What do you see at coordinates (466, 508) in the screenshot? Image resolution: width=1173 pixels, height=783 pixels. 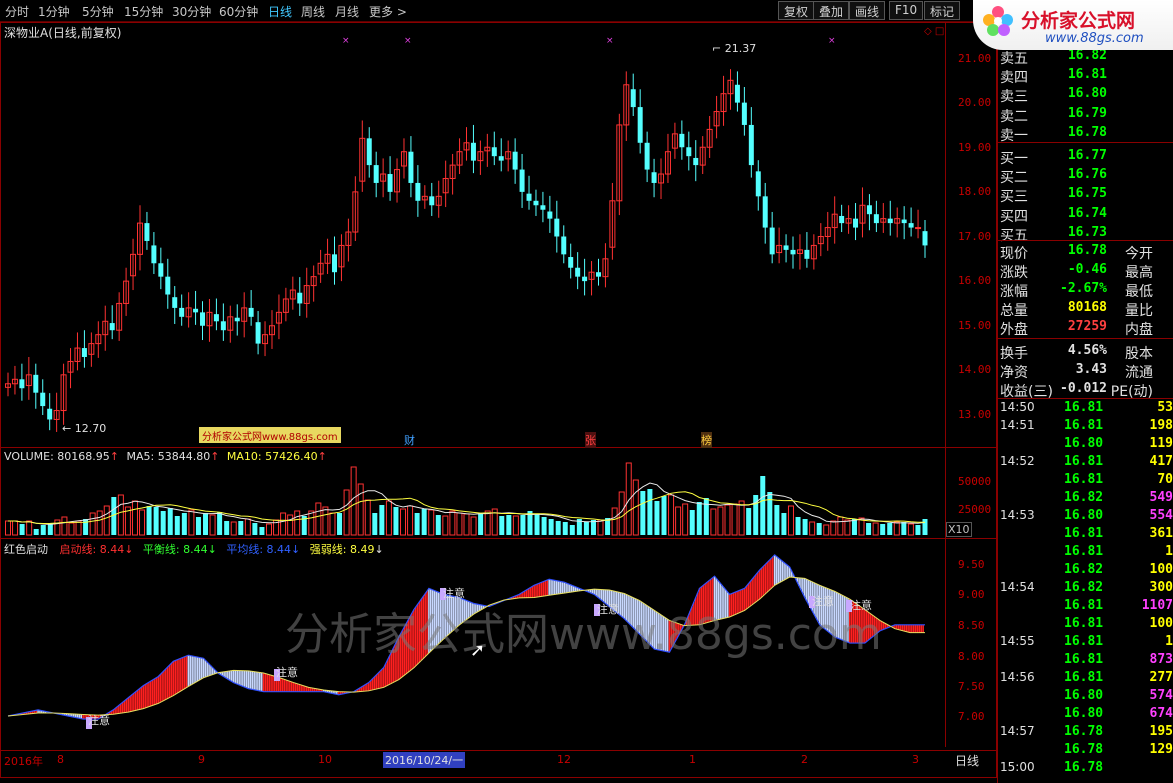 I see `volume-ma10-line` at bounding box center [466, 508].